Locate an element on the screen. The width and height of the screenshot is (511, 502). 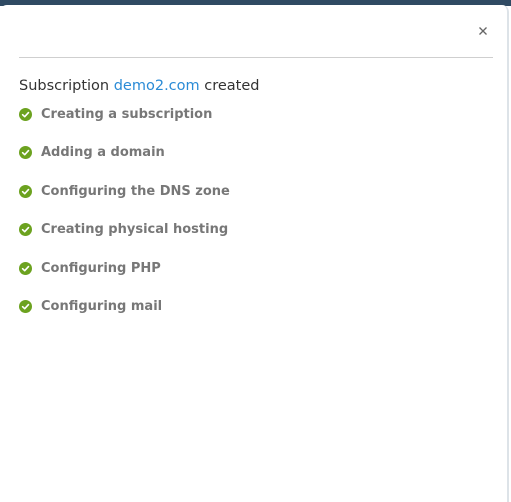
close-icon is located at coordinates (483, 31).